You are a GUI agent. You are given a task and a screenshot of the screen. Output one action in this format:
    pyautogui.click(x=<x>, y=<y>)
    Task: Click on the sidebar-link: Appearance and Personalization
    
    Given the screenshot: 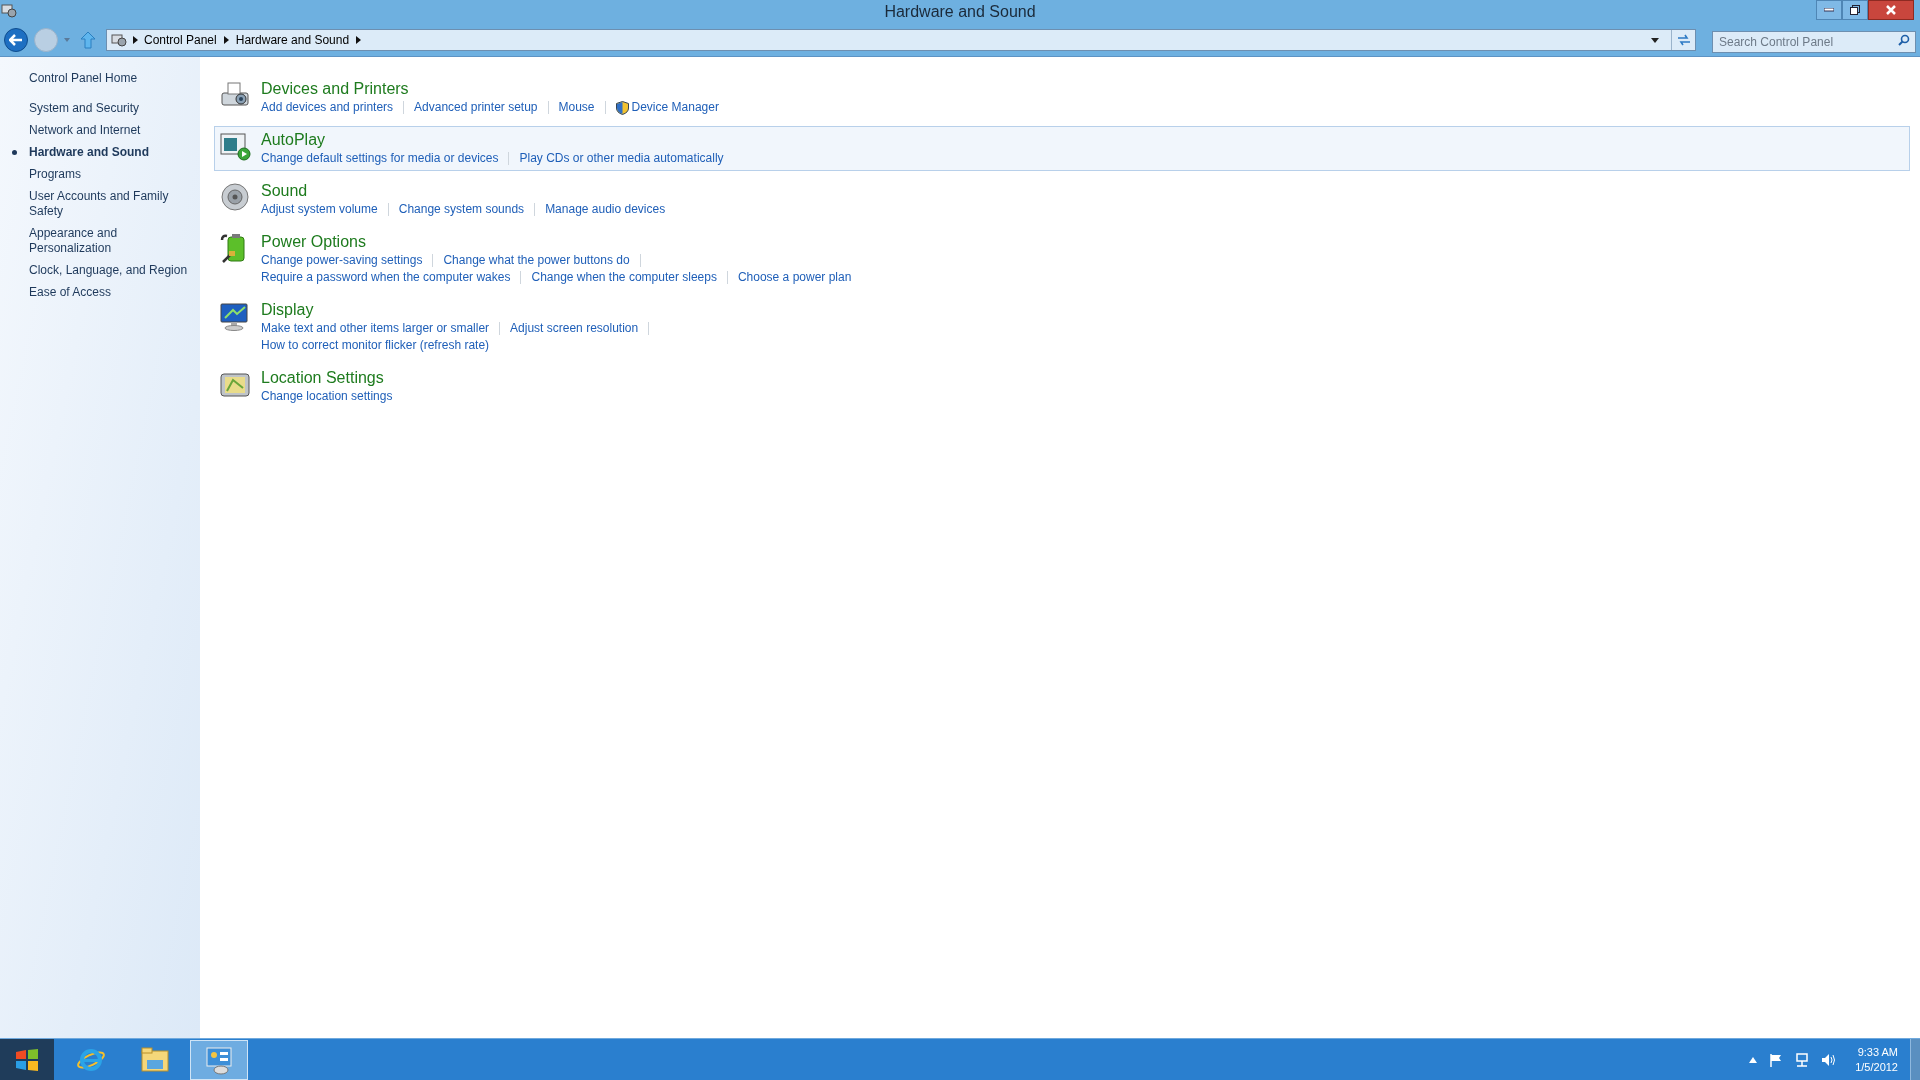 What is the action you would take?
    pyautogui.click(x=109, y=241)
    